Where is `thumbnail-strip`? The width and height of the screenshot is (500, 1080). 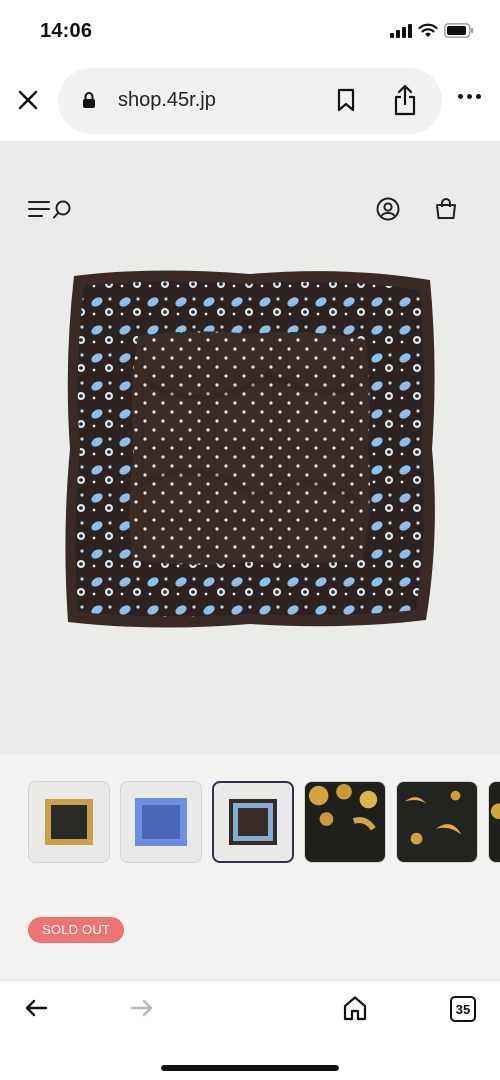
thumbnail-strip is located at coordinates (264, 822).